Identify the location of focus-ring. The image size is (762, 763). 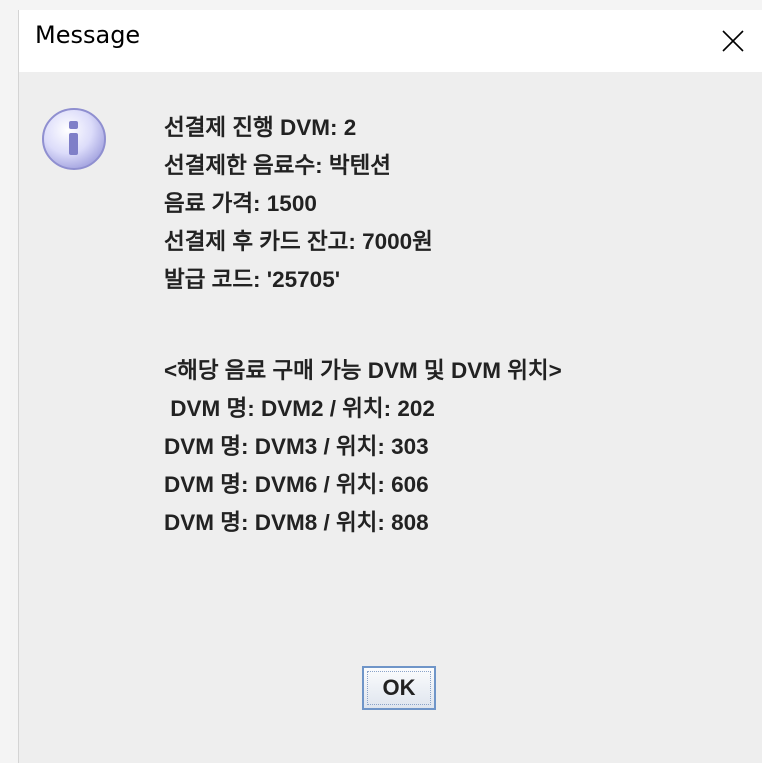
(399, 688).